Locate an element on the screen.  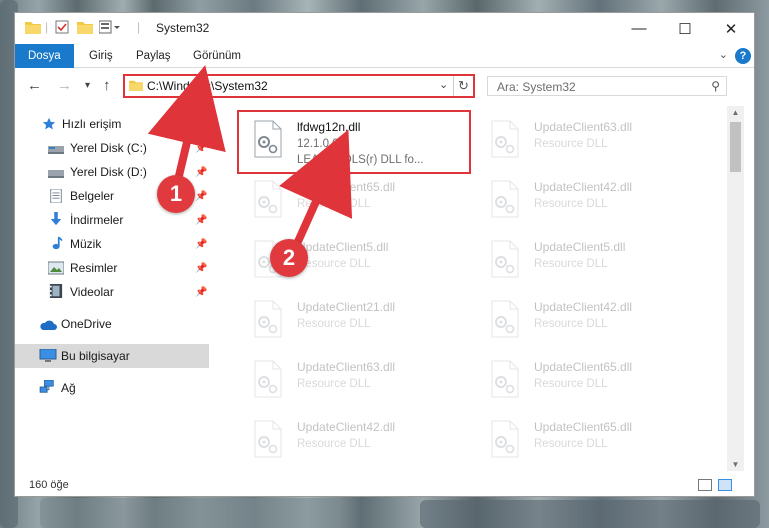
arrow-to-dll-file is located at coordinates (316, 188).